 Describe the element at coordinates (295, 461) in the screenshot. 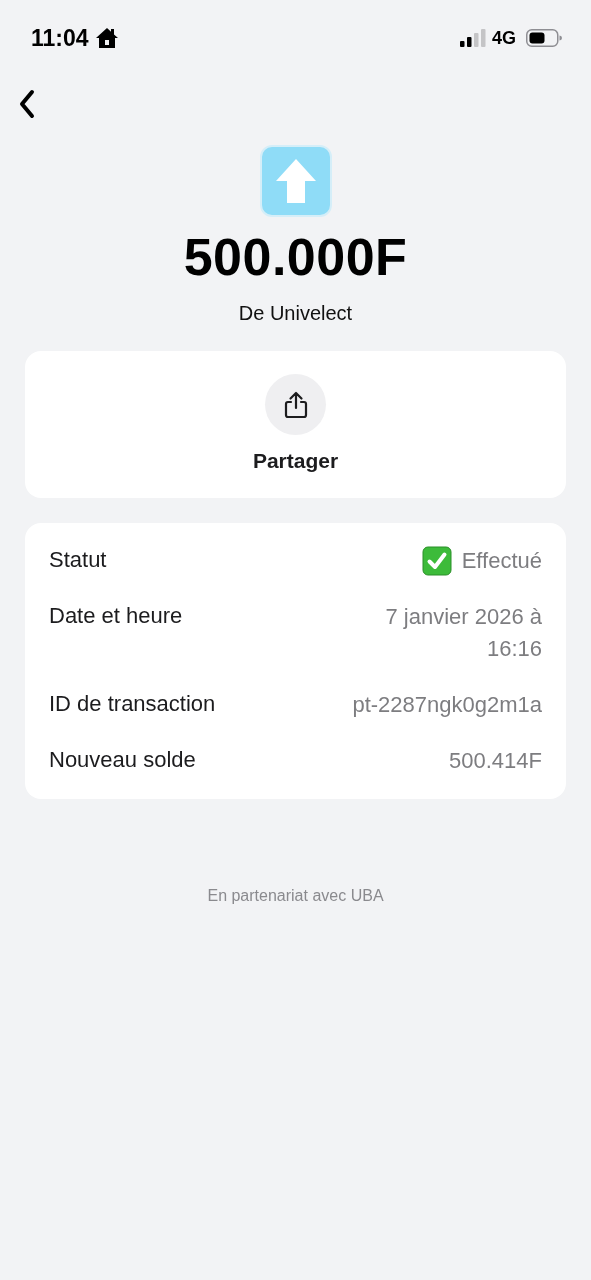

I see `share-label: Partager` at that location.